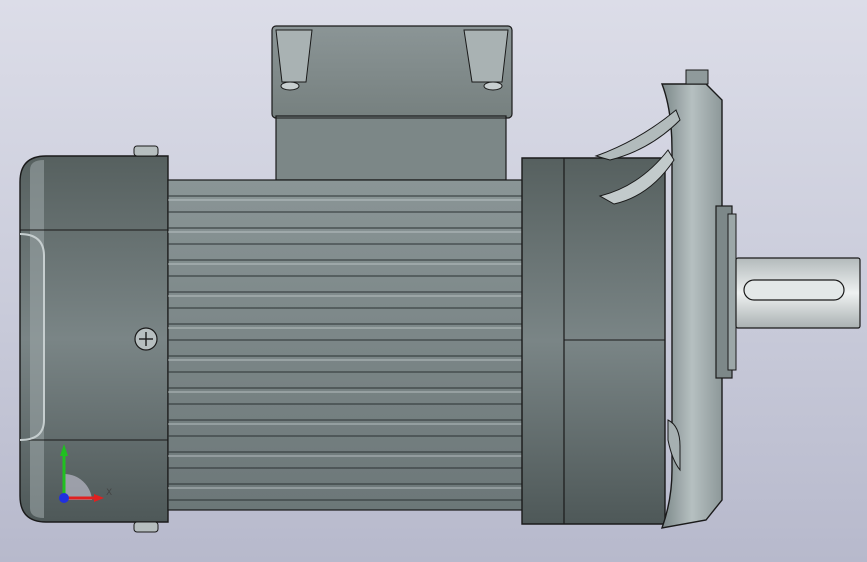 This screenshot has height=562, width=867. What do you see at coordinates (392, 103) in the screenshot?
I see `terminal-box` at bounding box center [392, 103].